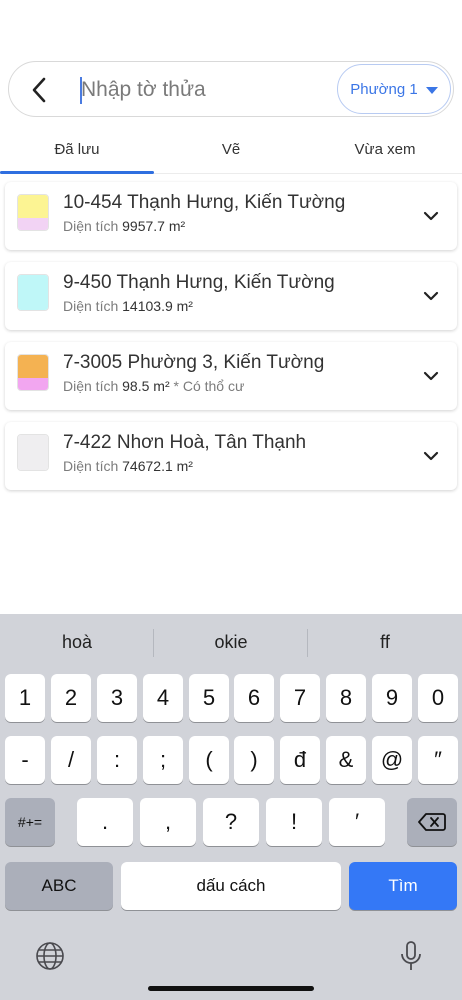  I want to click on space-key: dấu cách, so click(231, 886).